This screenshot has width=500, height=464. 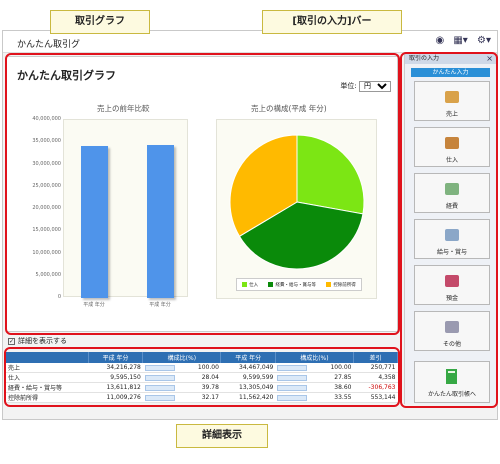 What do you see at coordinates (332, 22) in the screenshot?
I see `inputbar-callout: [取引の入力]バー` at bounding box center [332, 22].